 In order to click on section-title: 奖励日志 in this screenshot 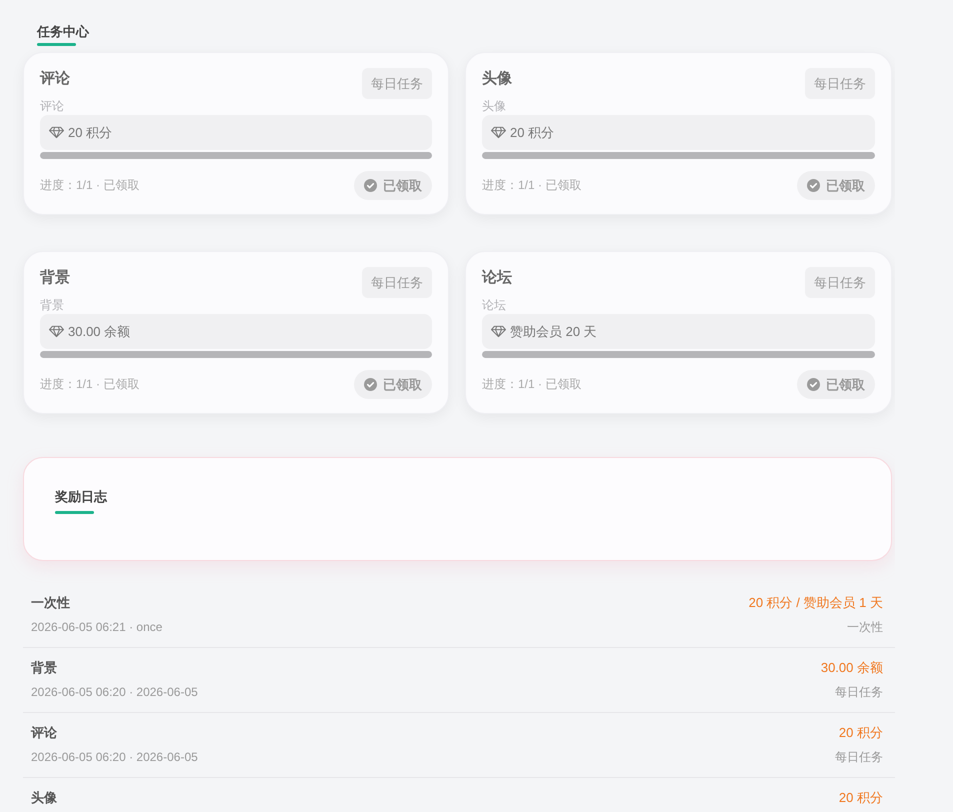, I will do `click(81, 497)`.